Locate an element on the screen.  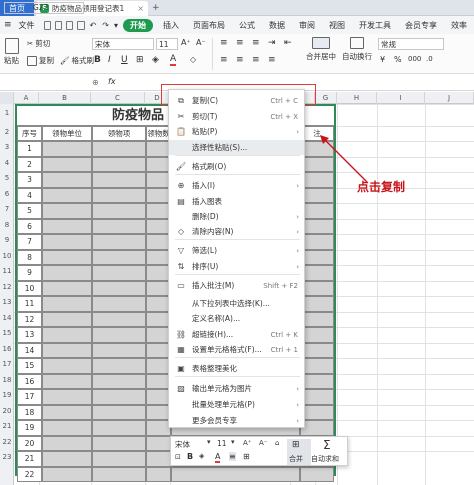
zoom-icon: ⊕ is located at coordinates (95, 82).